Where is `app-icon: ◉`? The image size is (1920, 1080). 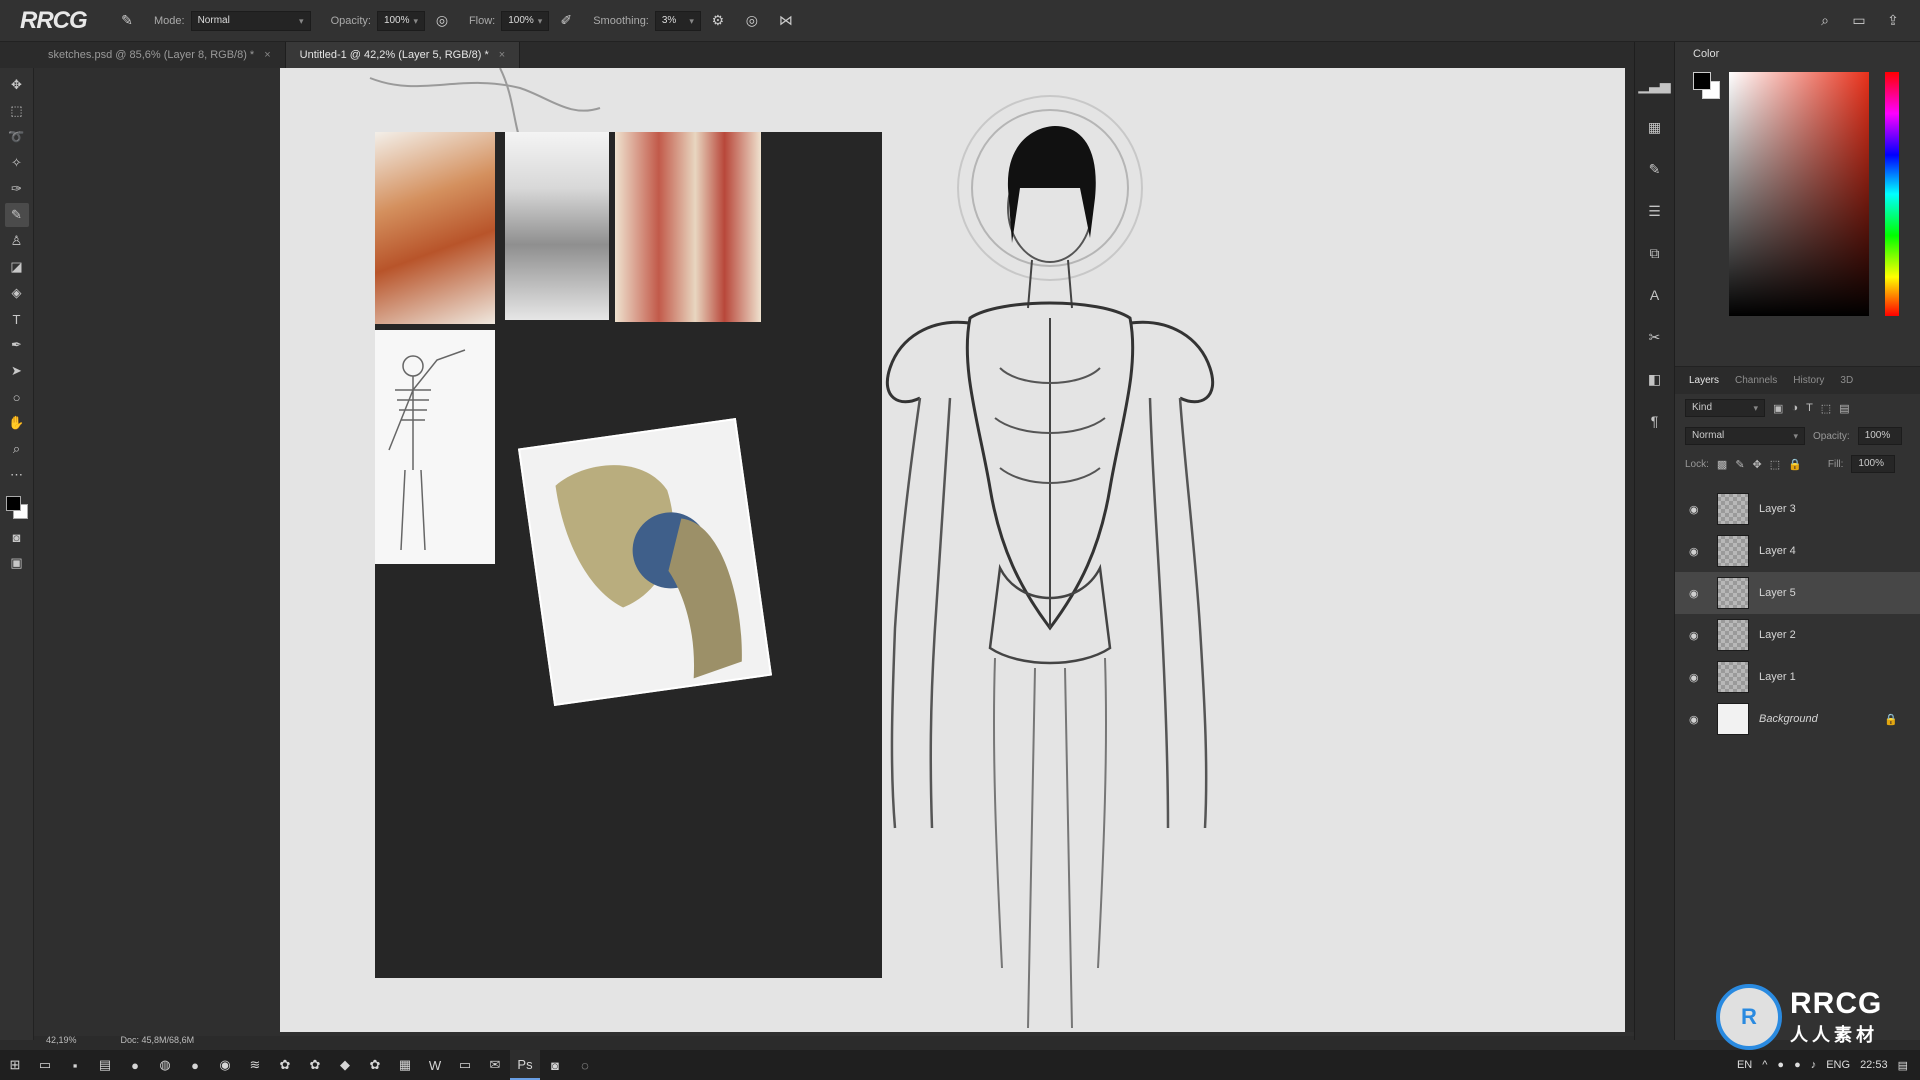 app-icon: ◉ is located at coordinates (225, 1065).